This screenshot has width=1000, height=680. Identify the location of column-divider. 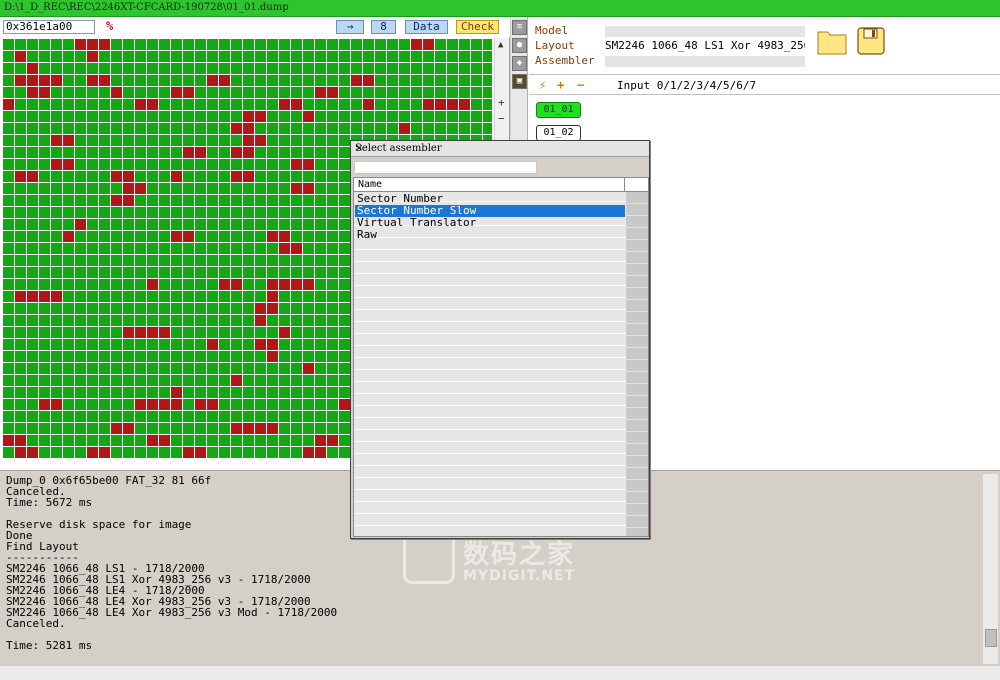
(624, 184).